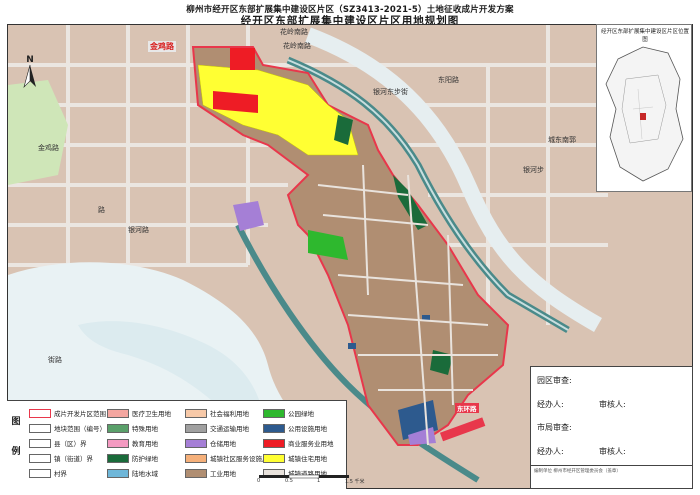 This screenshot has width=700, height=495. Describe the element at coordinates (259, 481) in the screenshot. I see `scale-tick-0: 0` at that location.